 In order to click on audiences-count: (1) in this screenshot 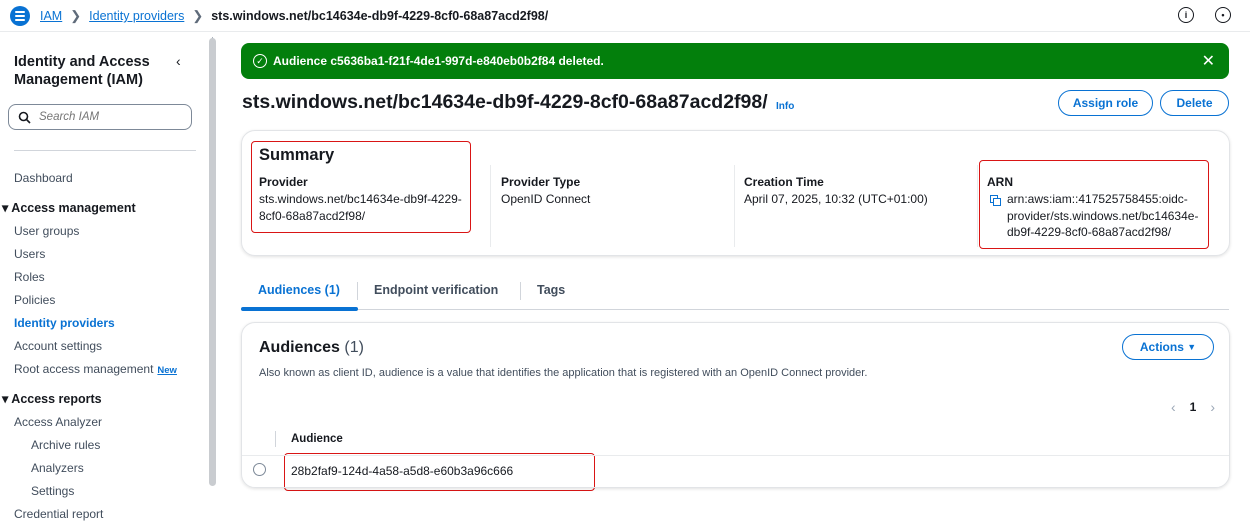, I will do `click(354, 347)`.